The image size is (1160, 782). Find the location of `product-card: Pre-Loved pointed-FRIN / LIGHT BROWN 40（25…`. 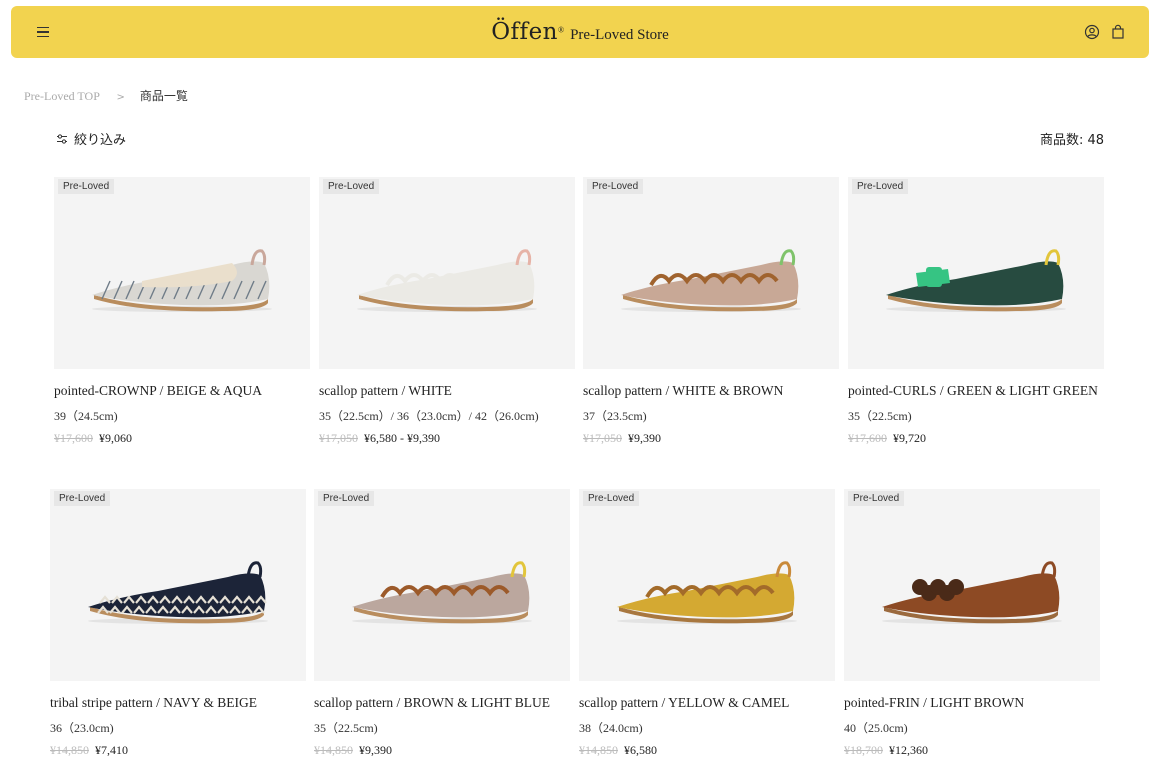

product-card: Pre-Loved pointed-FRIN / LIGHT BROWN 40（25… is located at coordinates (972, 623).